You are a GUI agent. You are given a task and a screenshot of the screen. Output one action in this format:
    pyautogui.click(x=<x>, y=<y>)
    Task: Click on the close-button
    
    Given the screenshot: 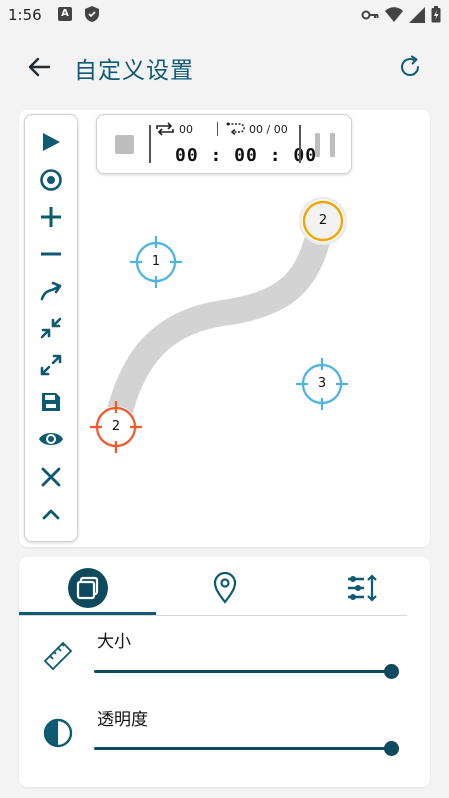 What is the action you would take?
    pyautogui.click(x=51, y=477)
    